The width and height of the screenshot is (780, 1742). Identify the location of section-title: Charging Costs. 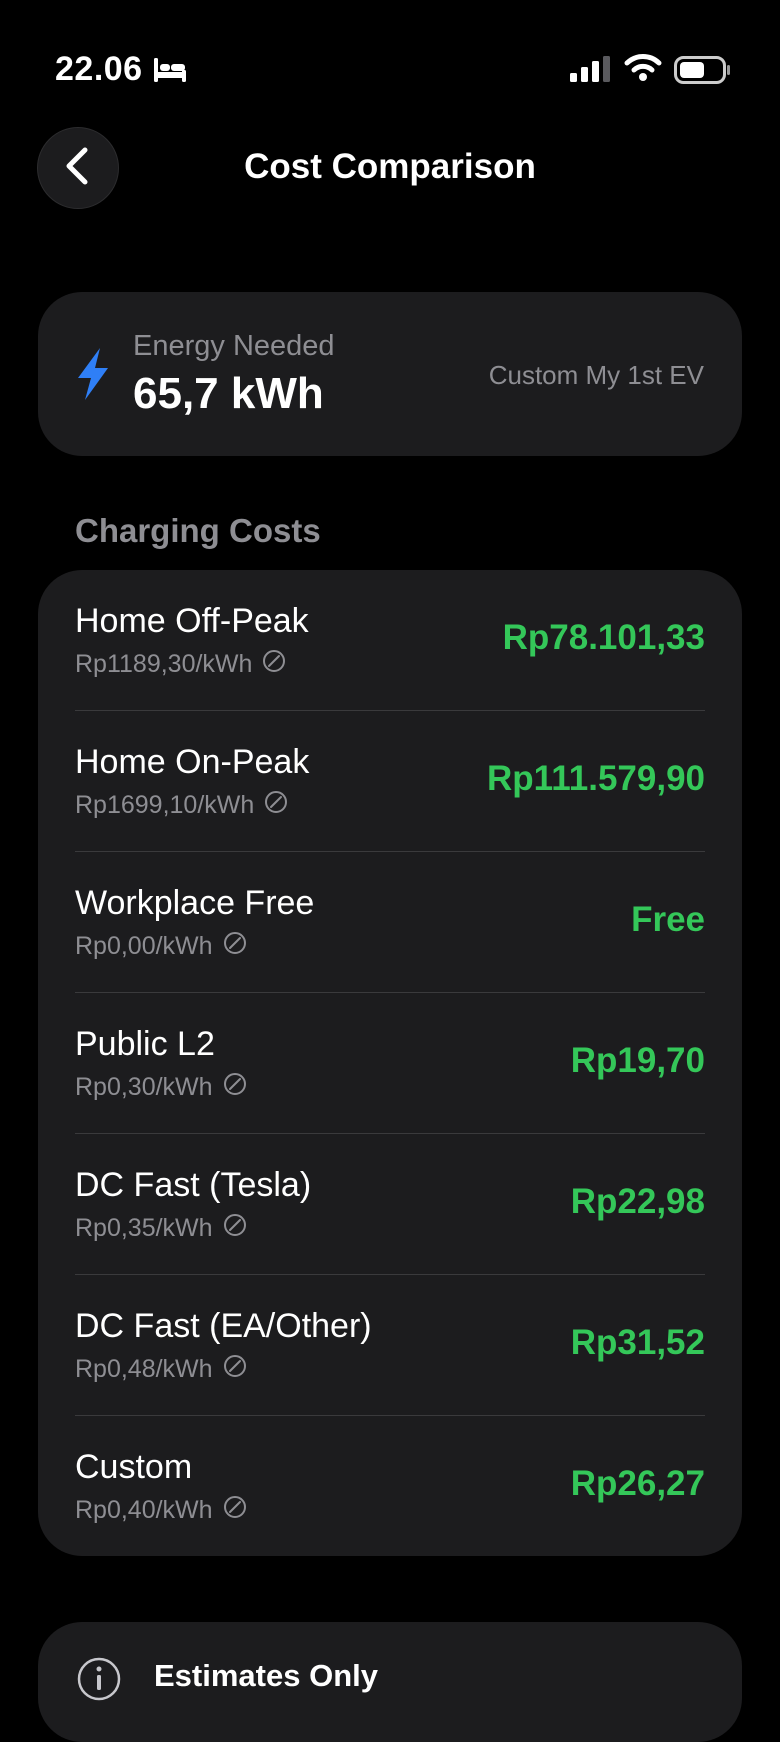
(198, 530).